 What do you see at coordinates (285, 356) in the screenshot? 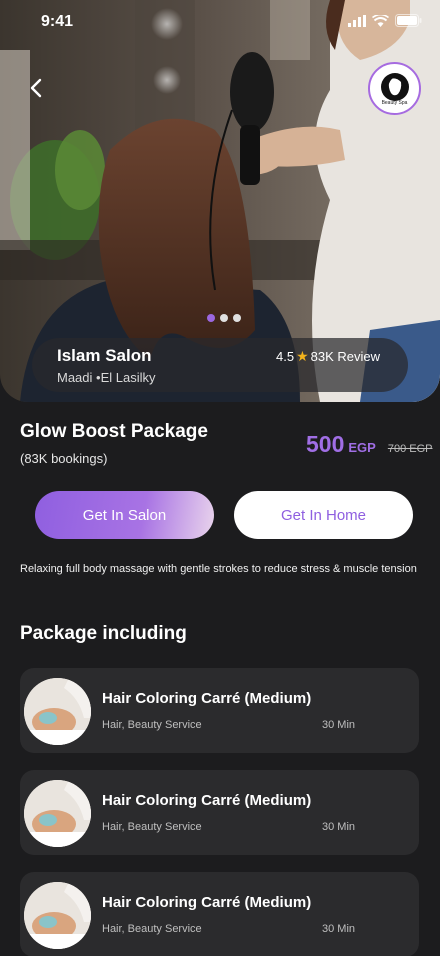
I see `rating-value: 4.5` at bounding box center [285, 356].